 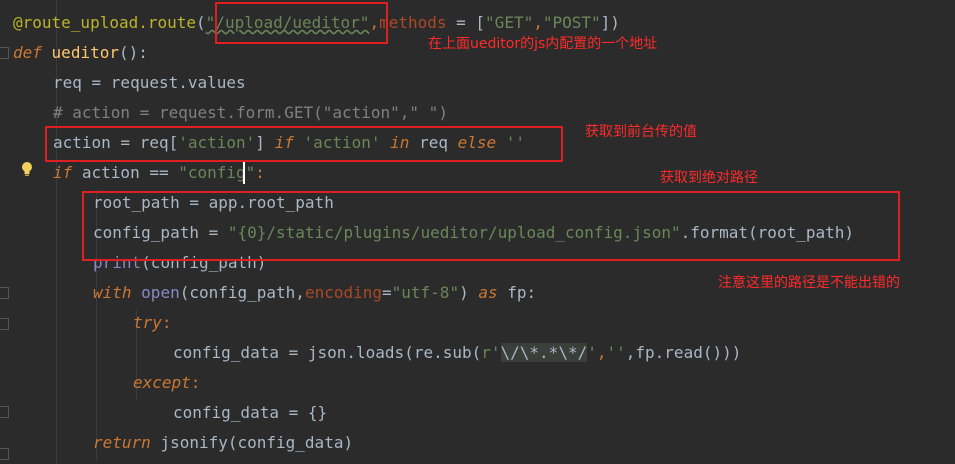 What do you see at coordinates (683, 352) in the screenshot?
I see `code-token: ,fp.read()))` at bounding box center [683, 352].